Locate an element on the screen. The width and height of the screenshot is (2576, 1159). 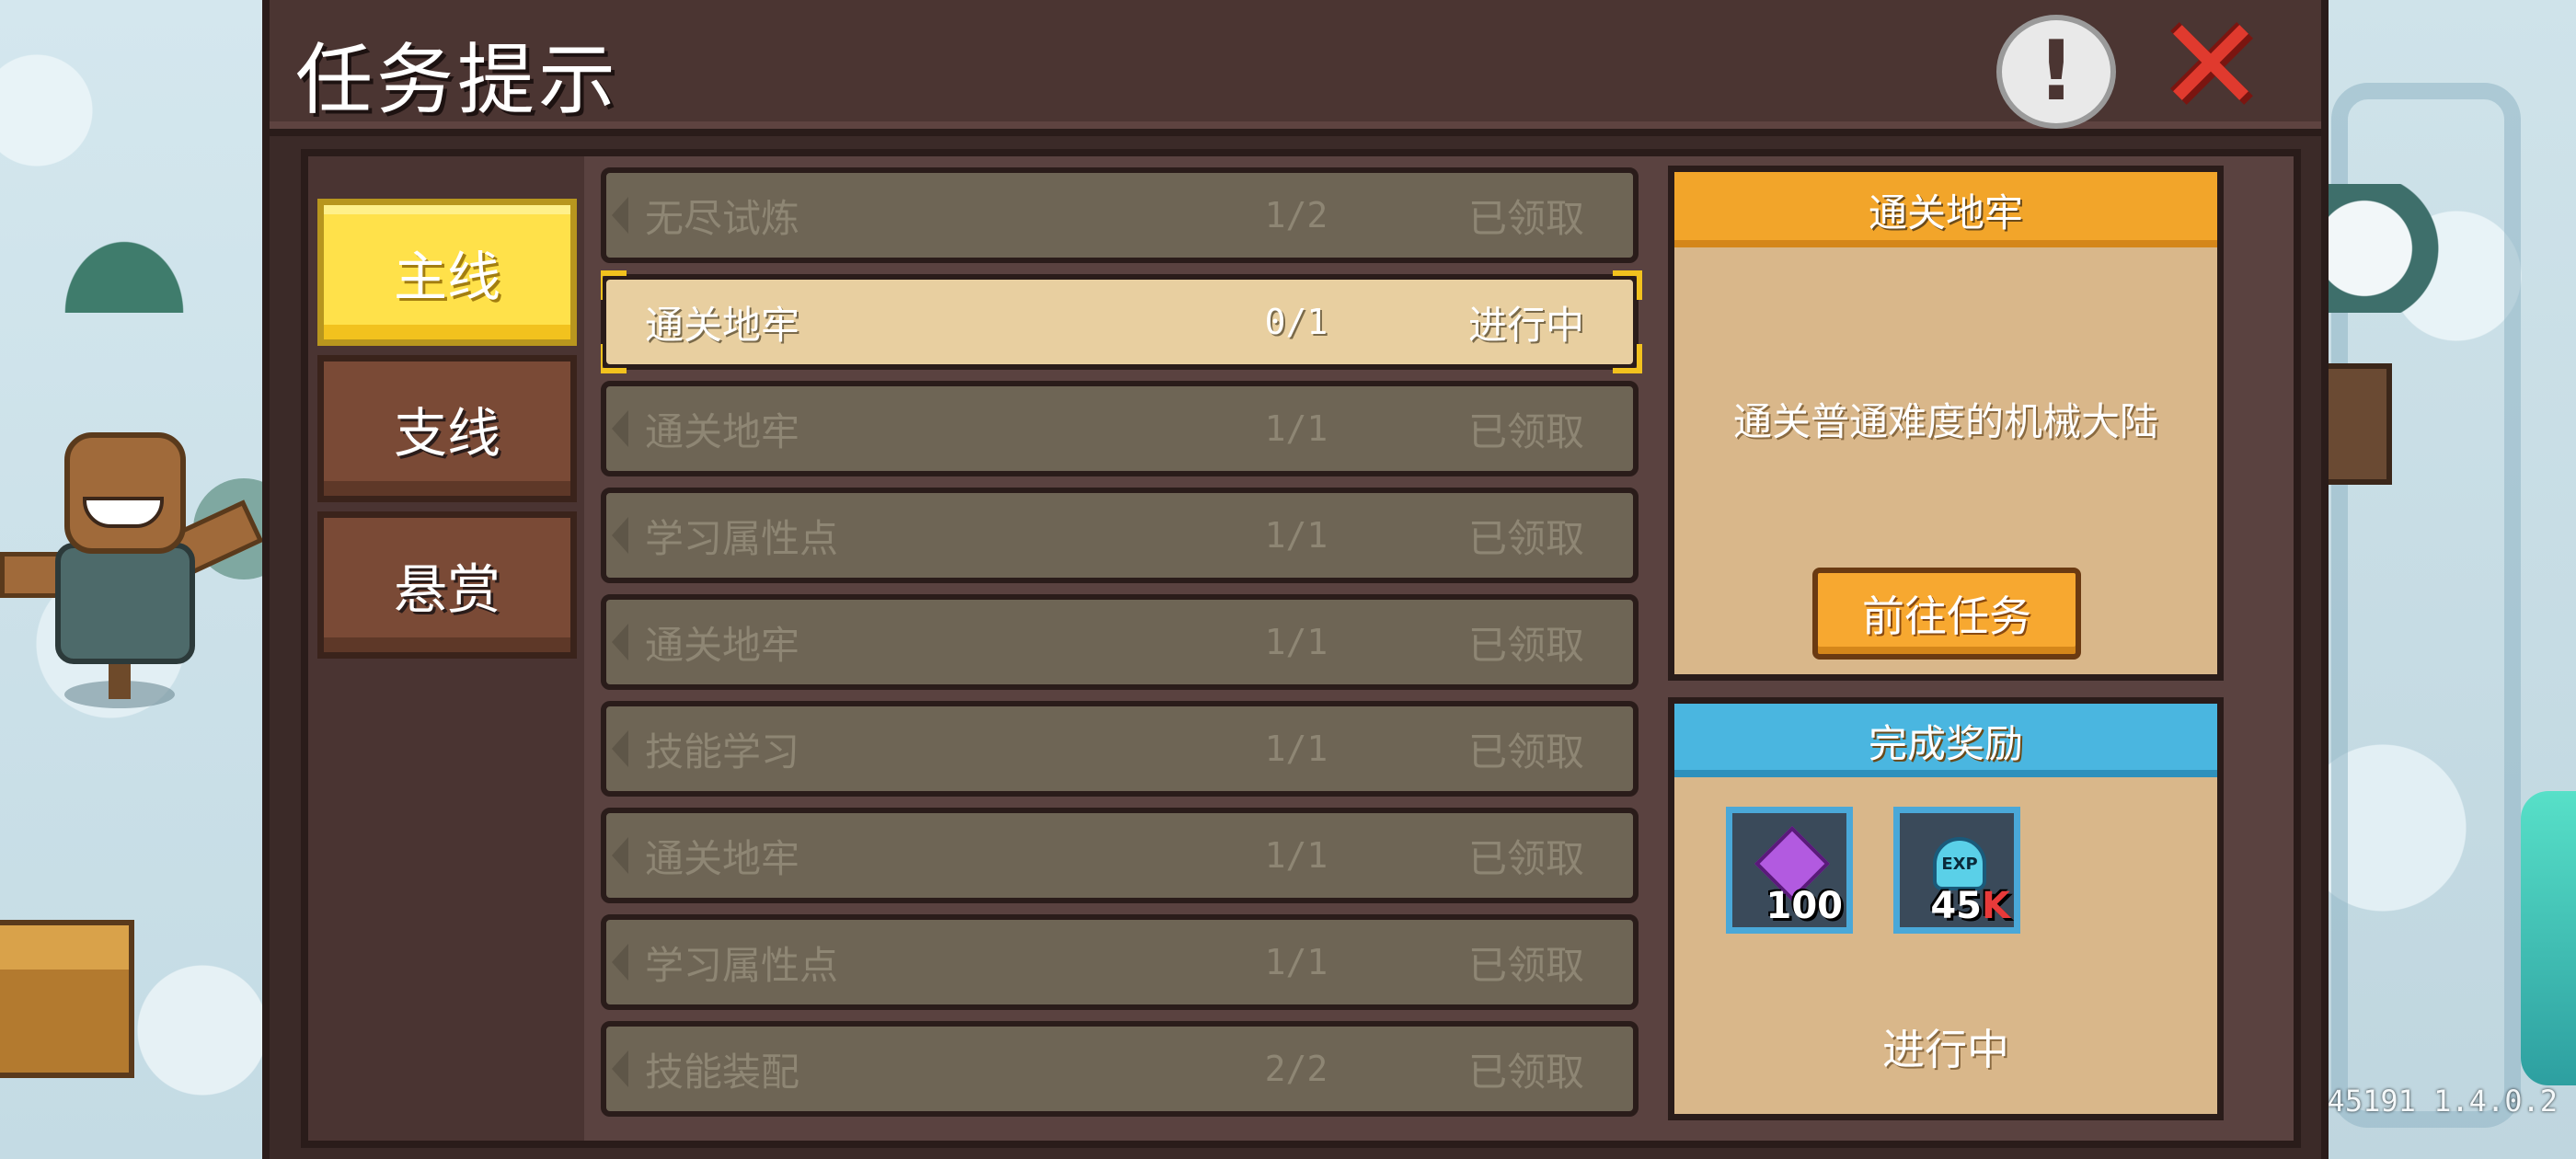
quest-name: 技能学习 is located at coordinates (722, 752).